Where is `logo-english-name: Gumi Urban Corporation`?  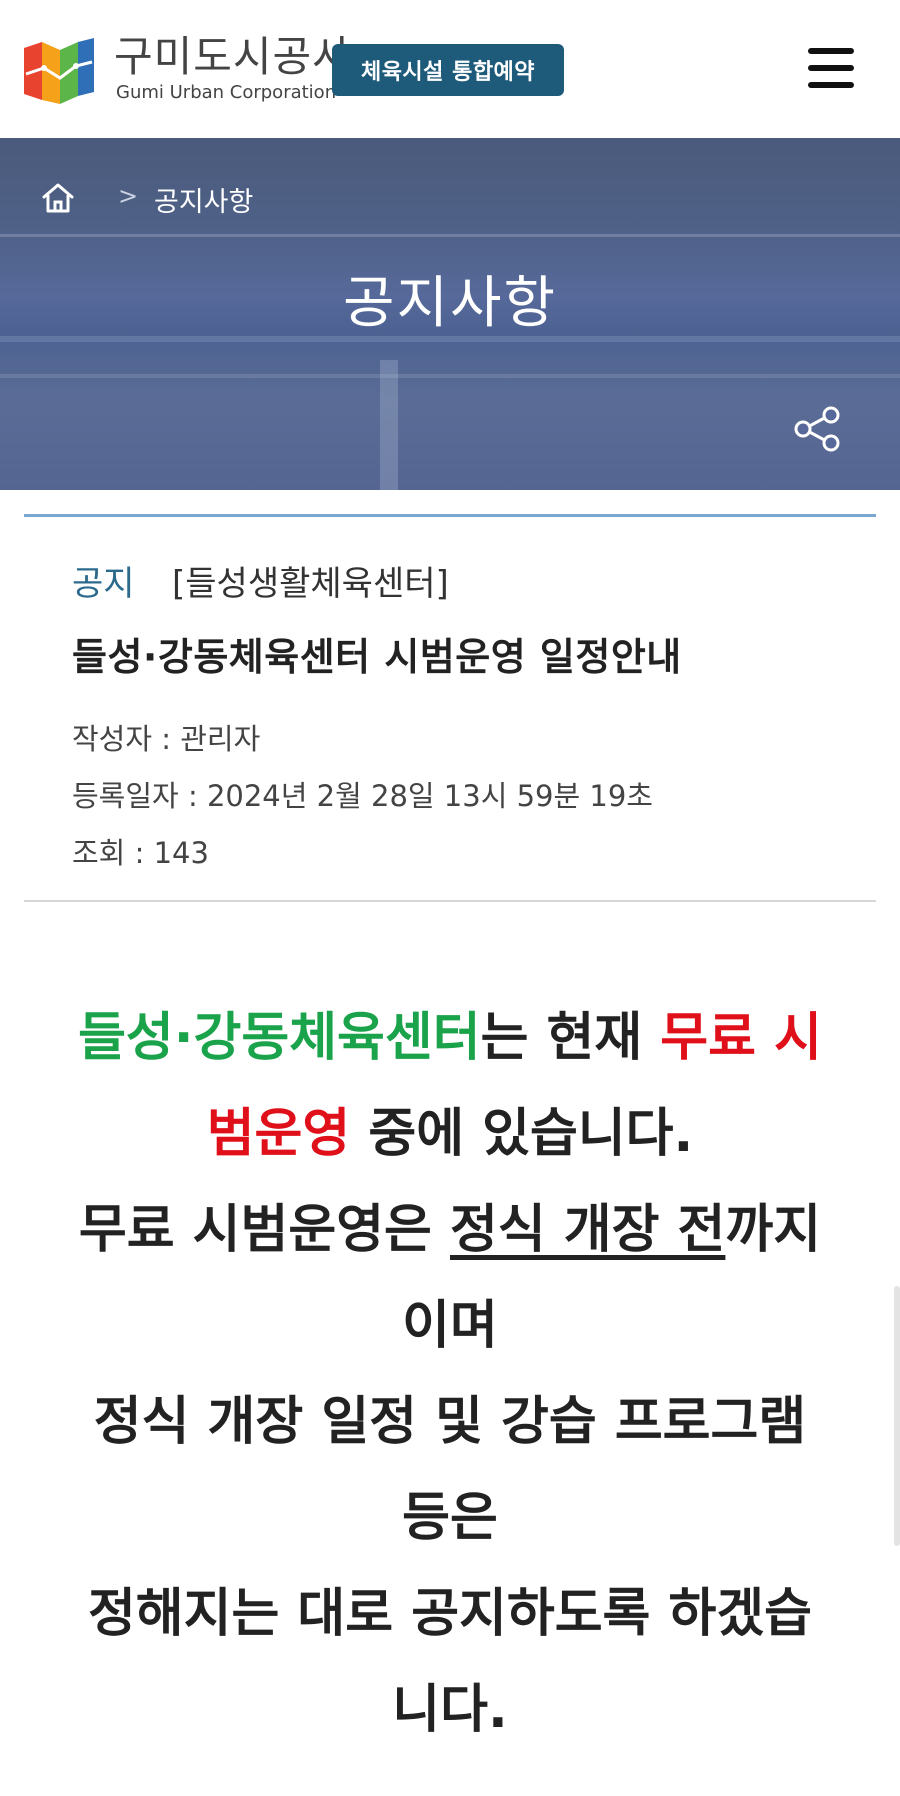 logo-english-name: Gumi Urban Corporation is located at coordinates (226, 93).